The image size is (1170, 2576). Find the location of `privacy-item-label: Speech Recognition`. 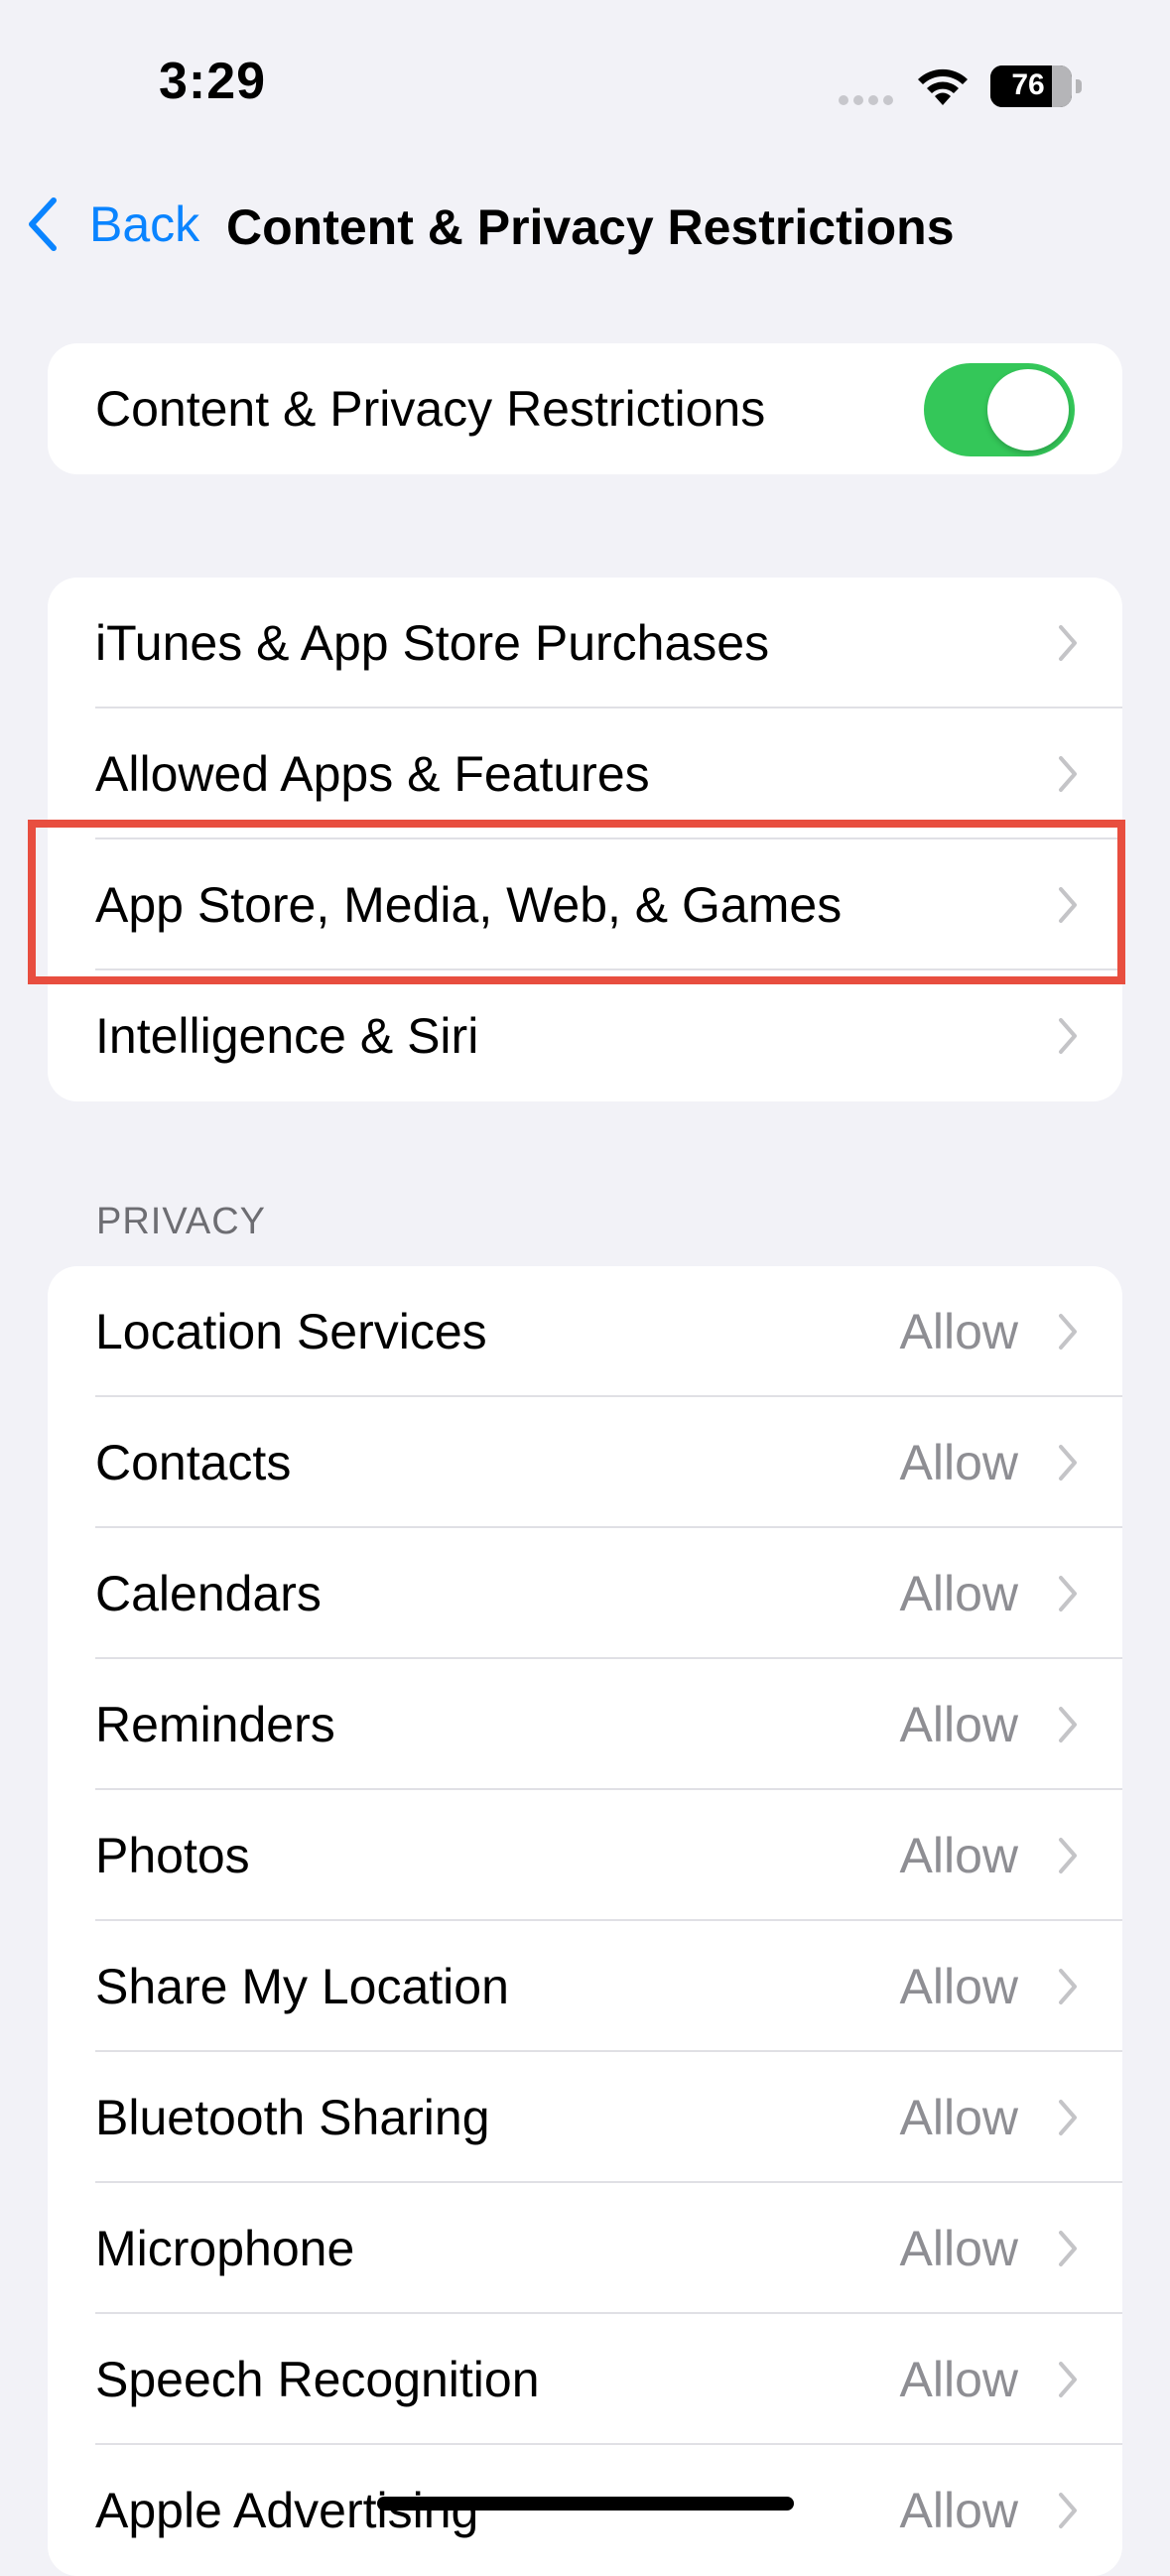

privacy-item-label: Speech Recognition is located at coordinates (317, 2380).